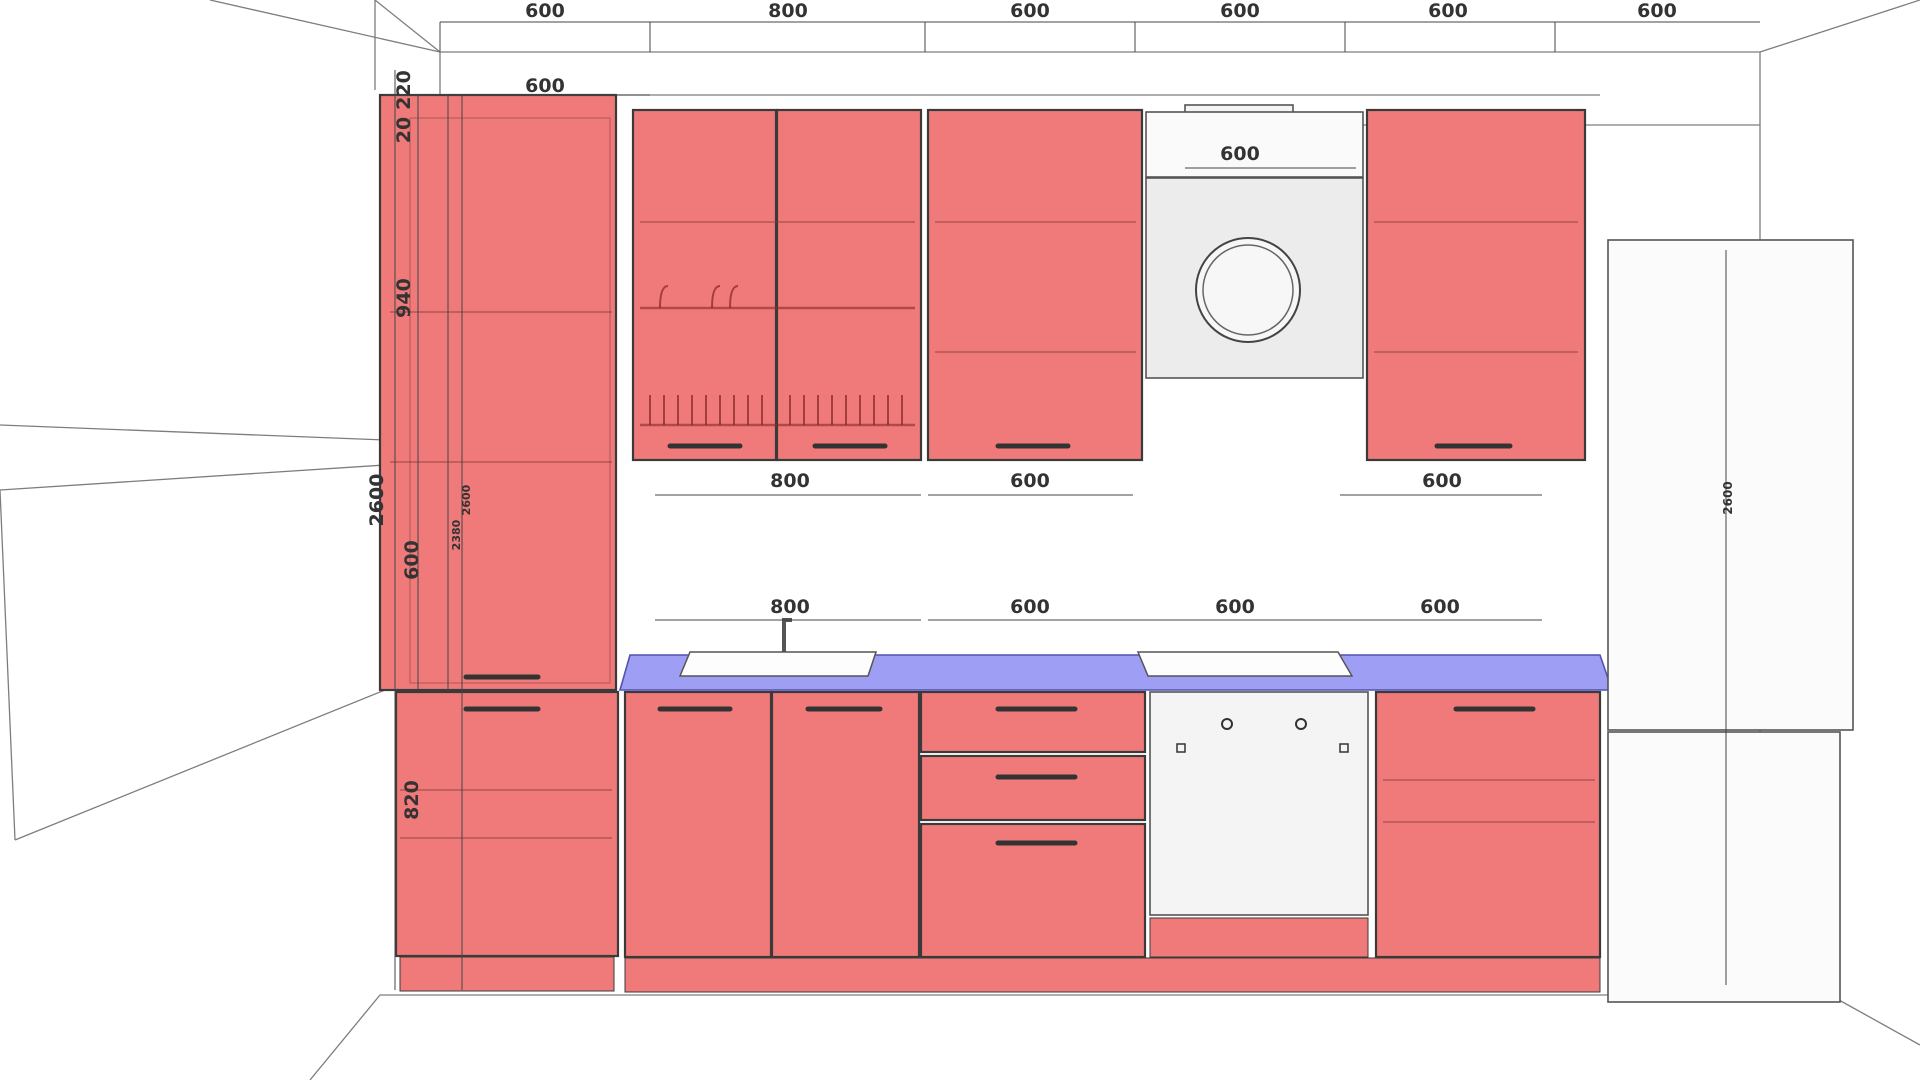  What do you see at coordinates (404, 298) in the screenshot?
I see `tall-dim-940: 940` at bounding box center [404, 298].